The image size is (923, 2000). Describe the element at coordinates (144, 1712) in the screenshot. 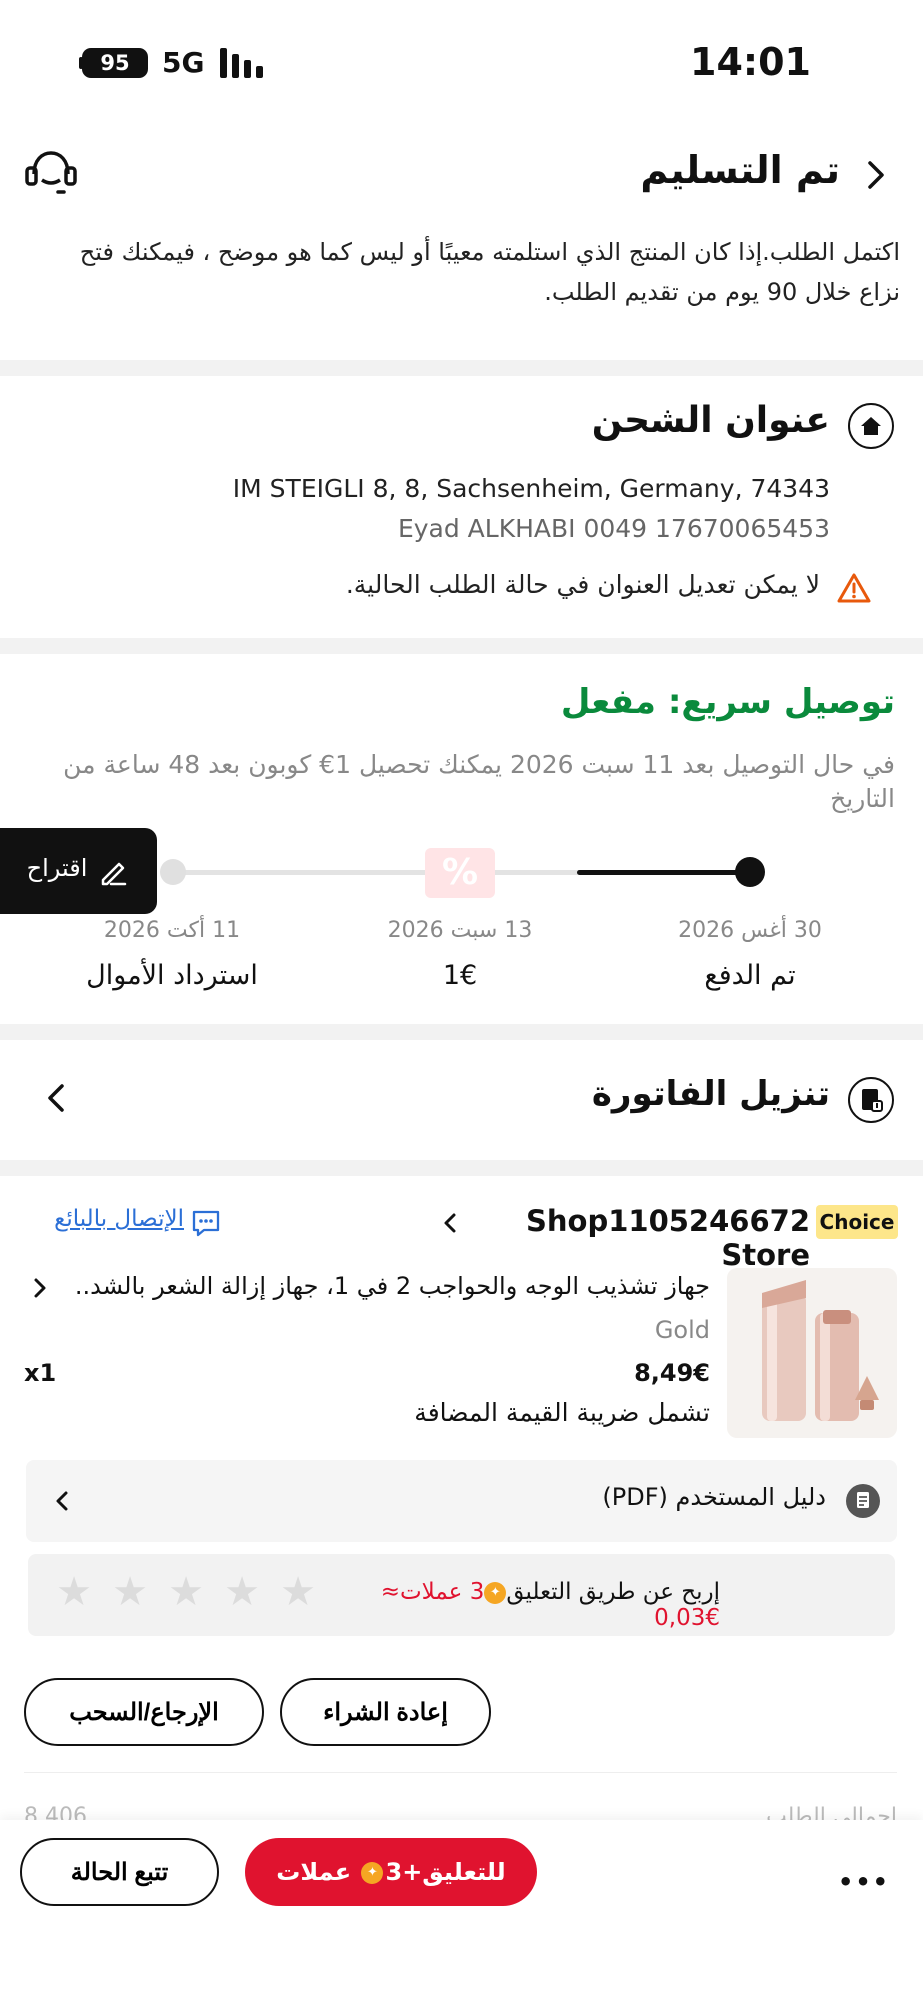

I see `return-withdraw-button: الإرجاع/السحب` at that location.